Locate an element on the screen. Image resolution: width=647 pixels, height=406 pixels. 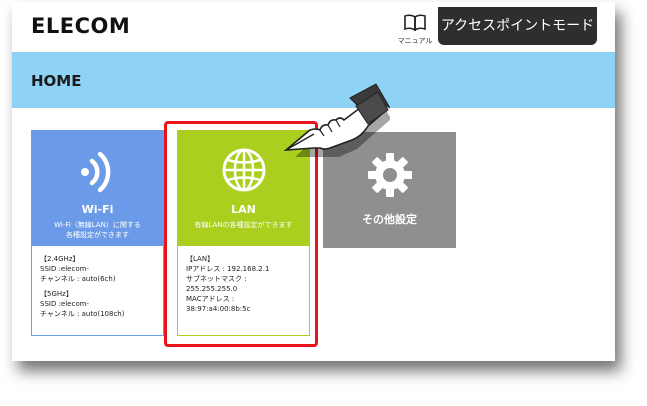
wifi-info-band-24: 【2.4GHz】 is located at coordinates (60, 259).